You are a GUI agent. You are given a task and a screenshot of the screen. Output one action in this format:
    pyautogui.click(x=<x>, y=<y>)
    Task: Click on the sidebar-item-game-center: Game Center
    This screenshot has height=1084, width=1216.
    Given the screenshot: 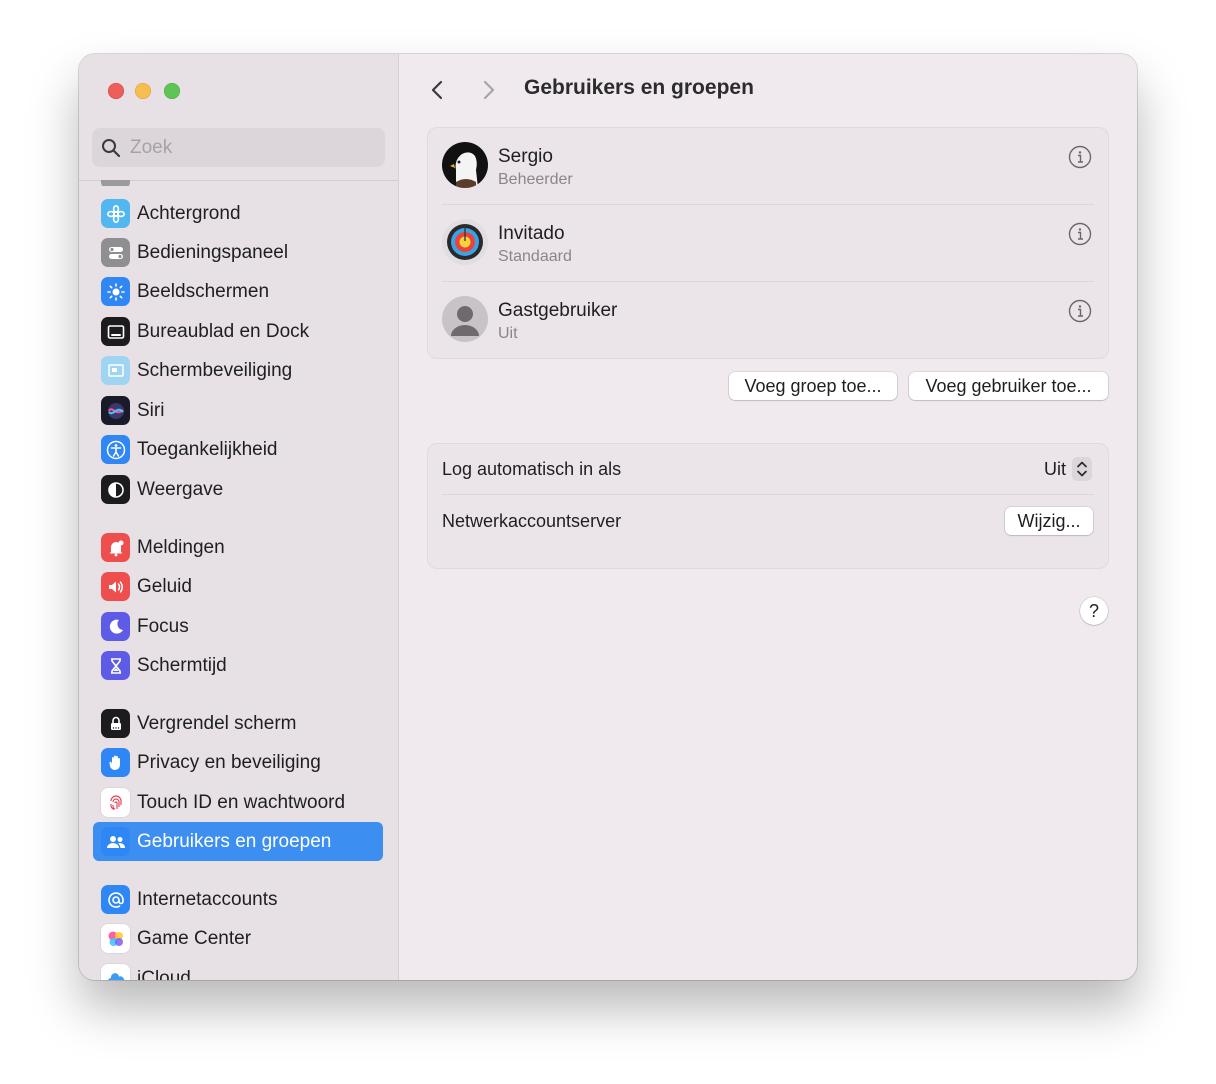 What is the action you would take?
    pyautogui.click(x=238, y=938)
    